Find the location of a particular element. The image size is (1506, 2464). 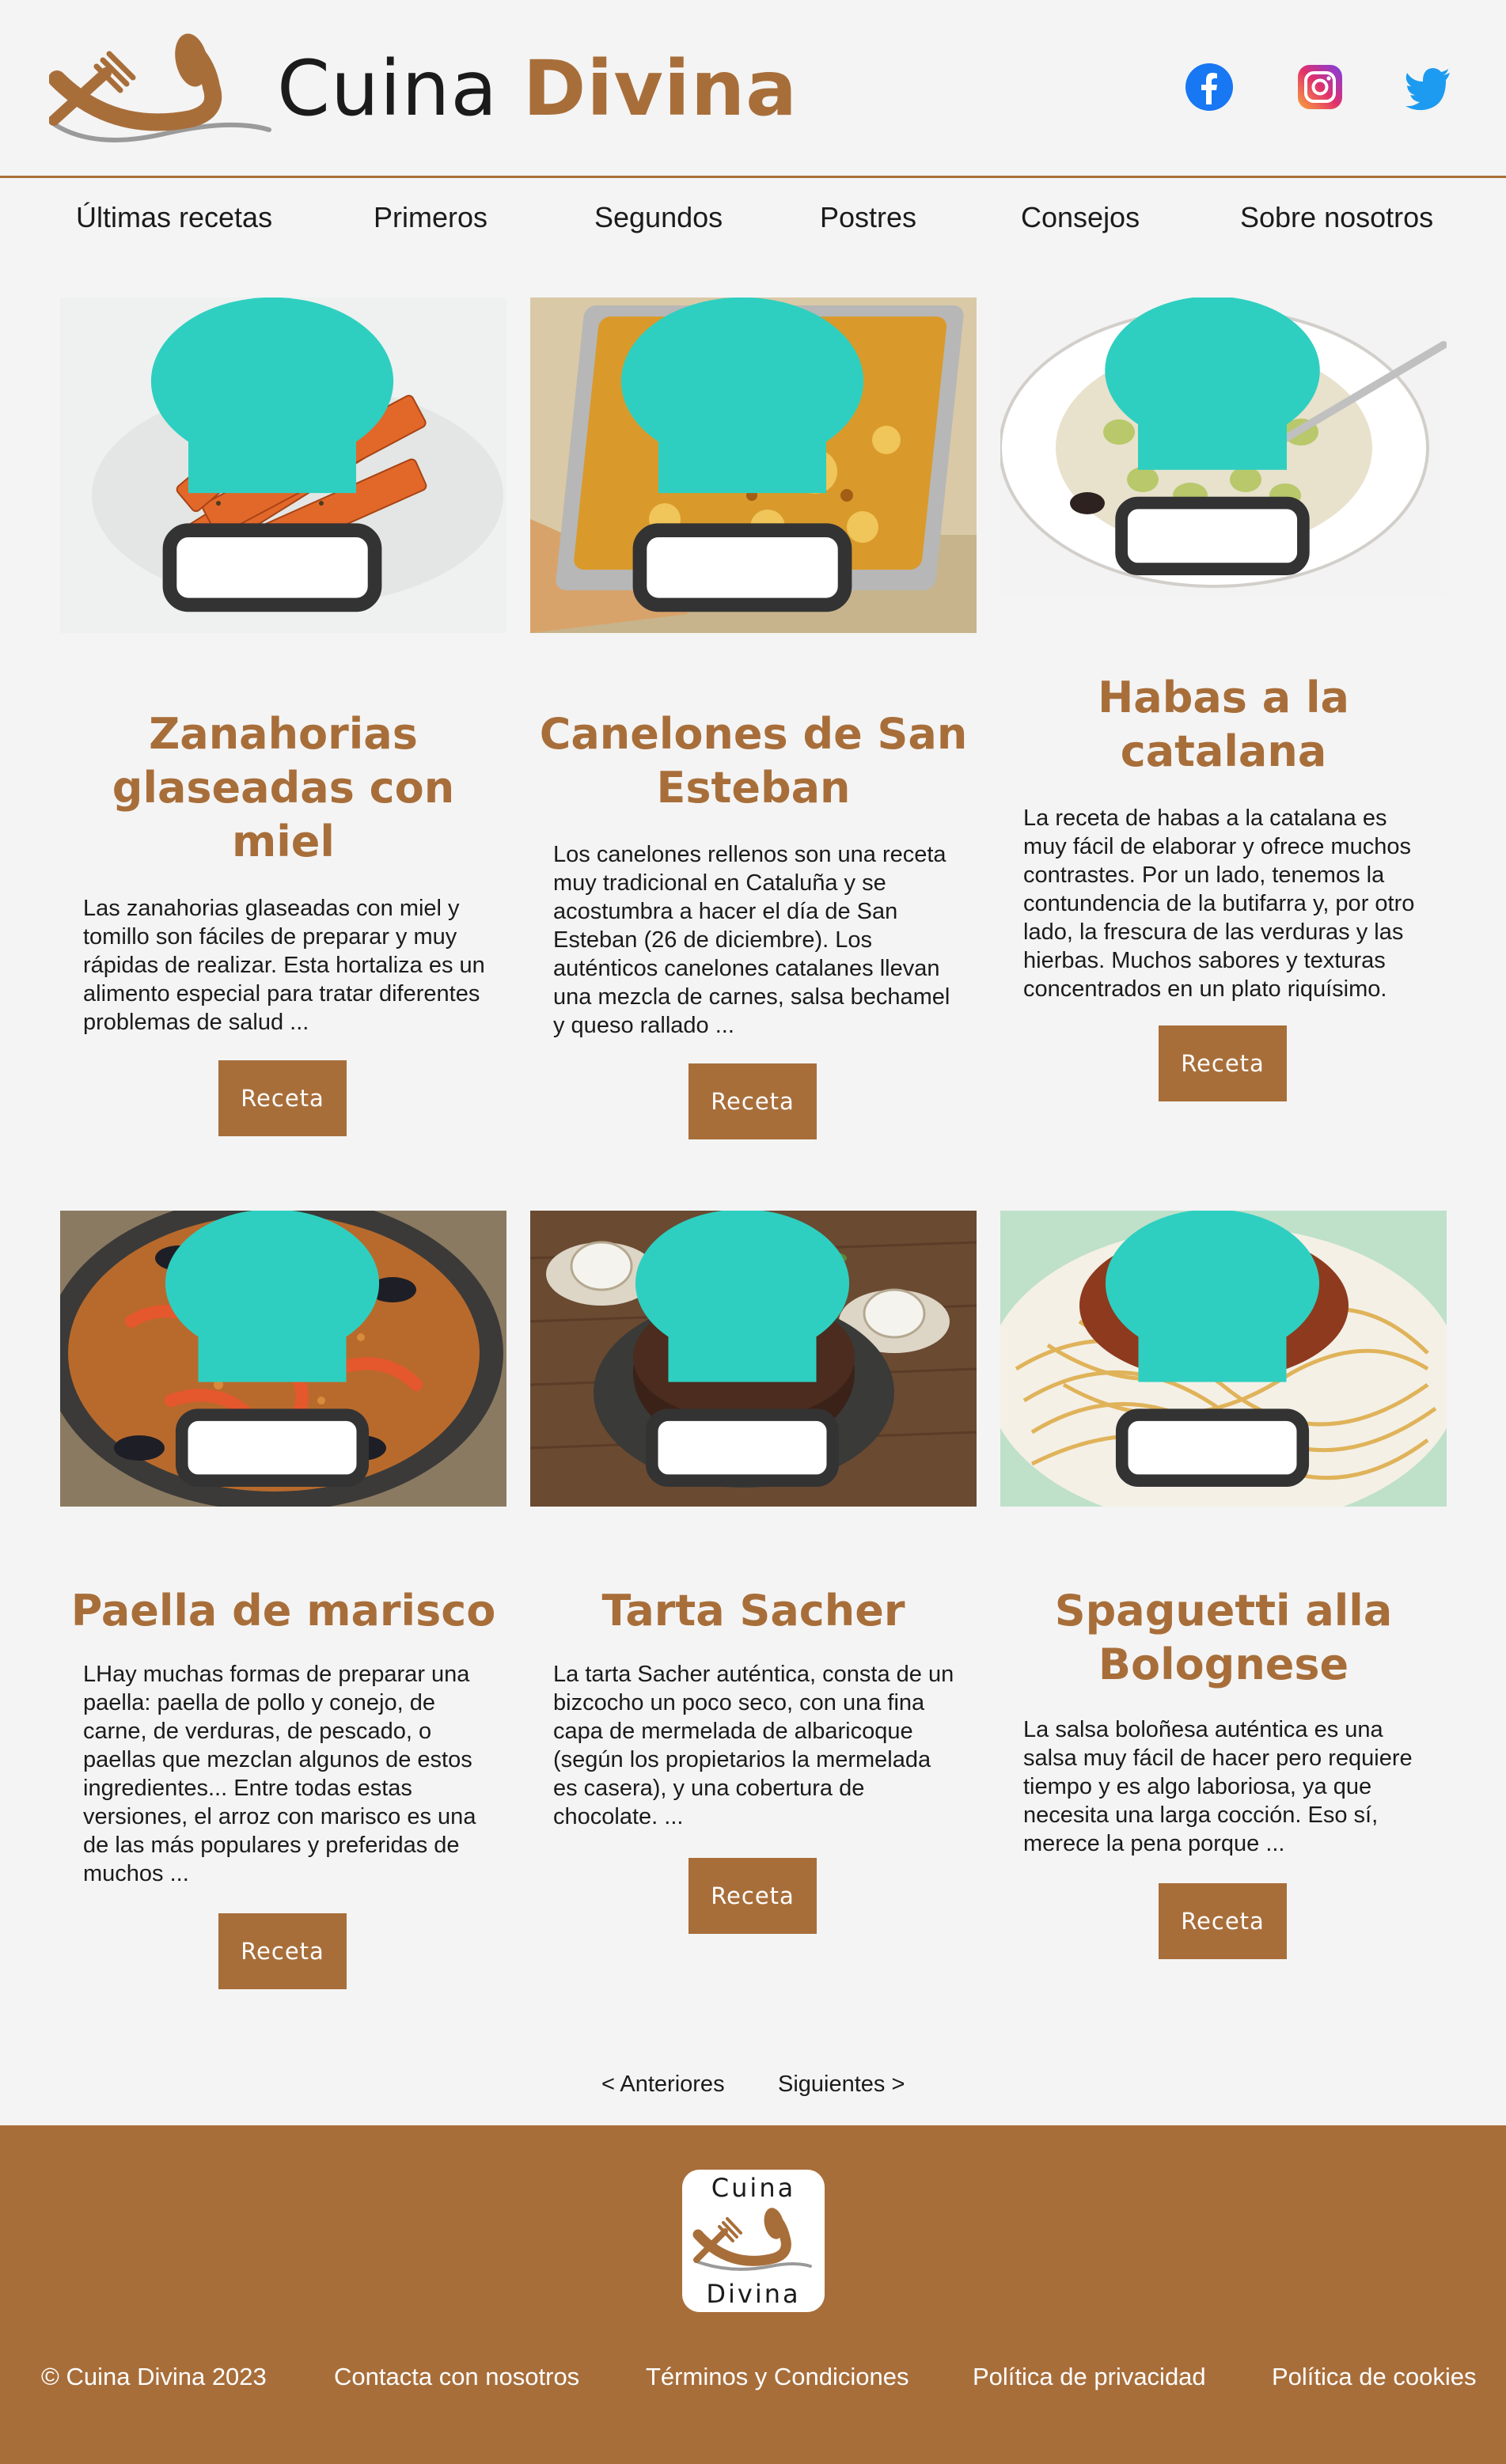

nav-segundos: Segundos is located at coordinates (658, 217).